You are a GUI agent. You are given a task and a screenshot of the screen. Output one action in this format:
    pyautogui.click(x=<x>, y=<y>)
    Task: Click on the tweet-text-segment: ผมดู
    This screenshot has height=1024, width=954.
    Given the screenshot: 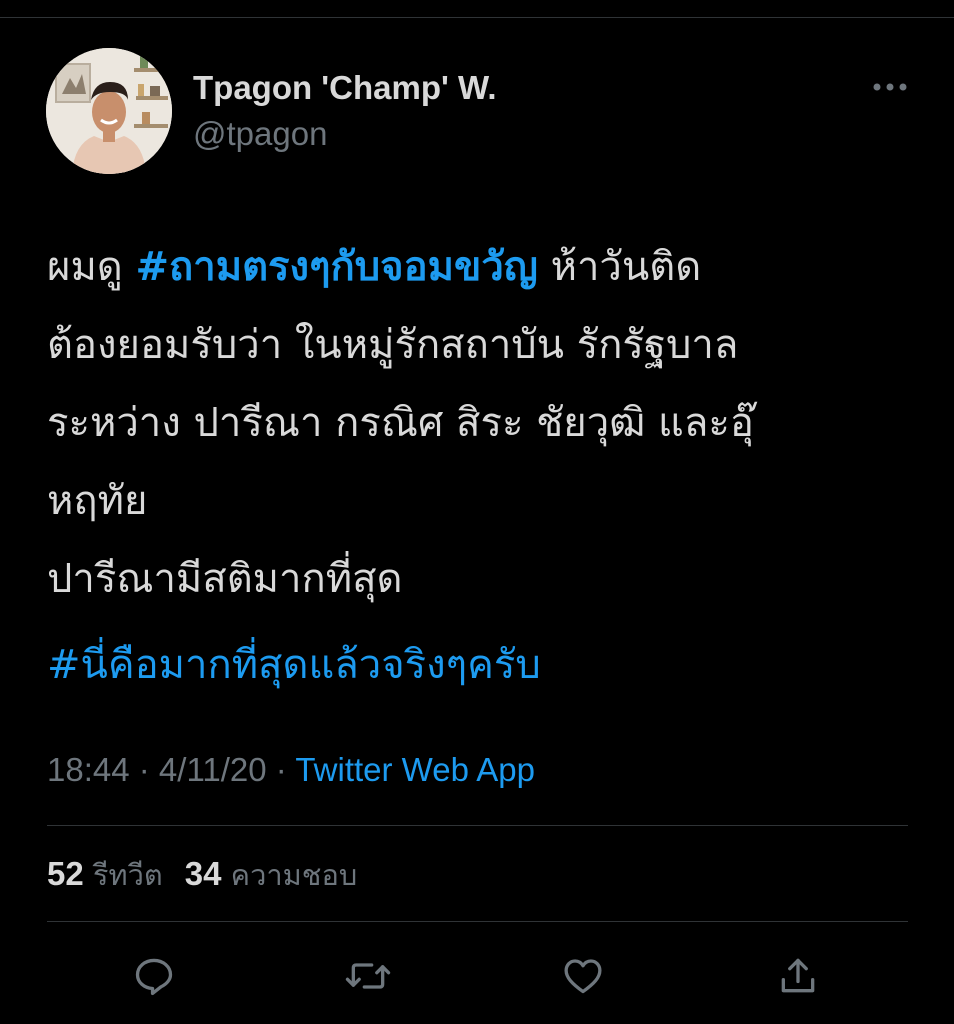 What is the action you would take?
    pyautogui.click(x=91, y=267)
    